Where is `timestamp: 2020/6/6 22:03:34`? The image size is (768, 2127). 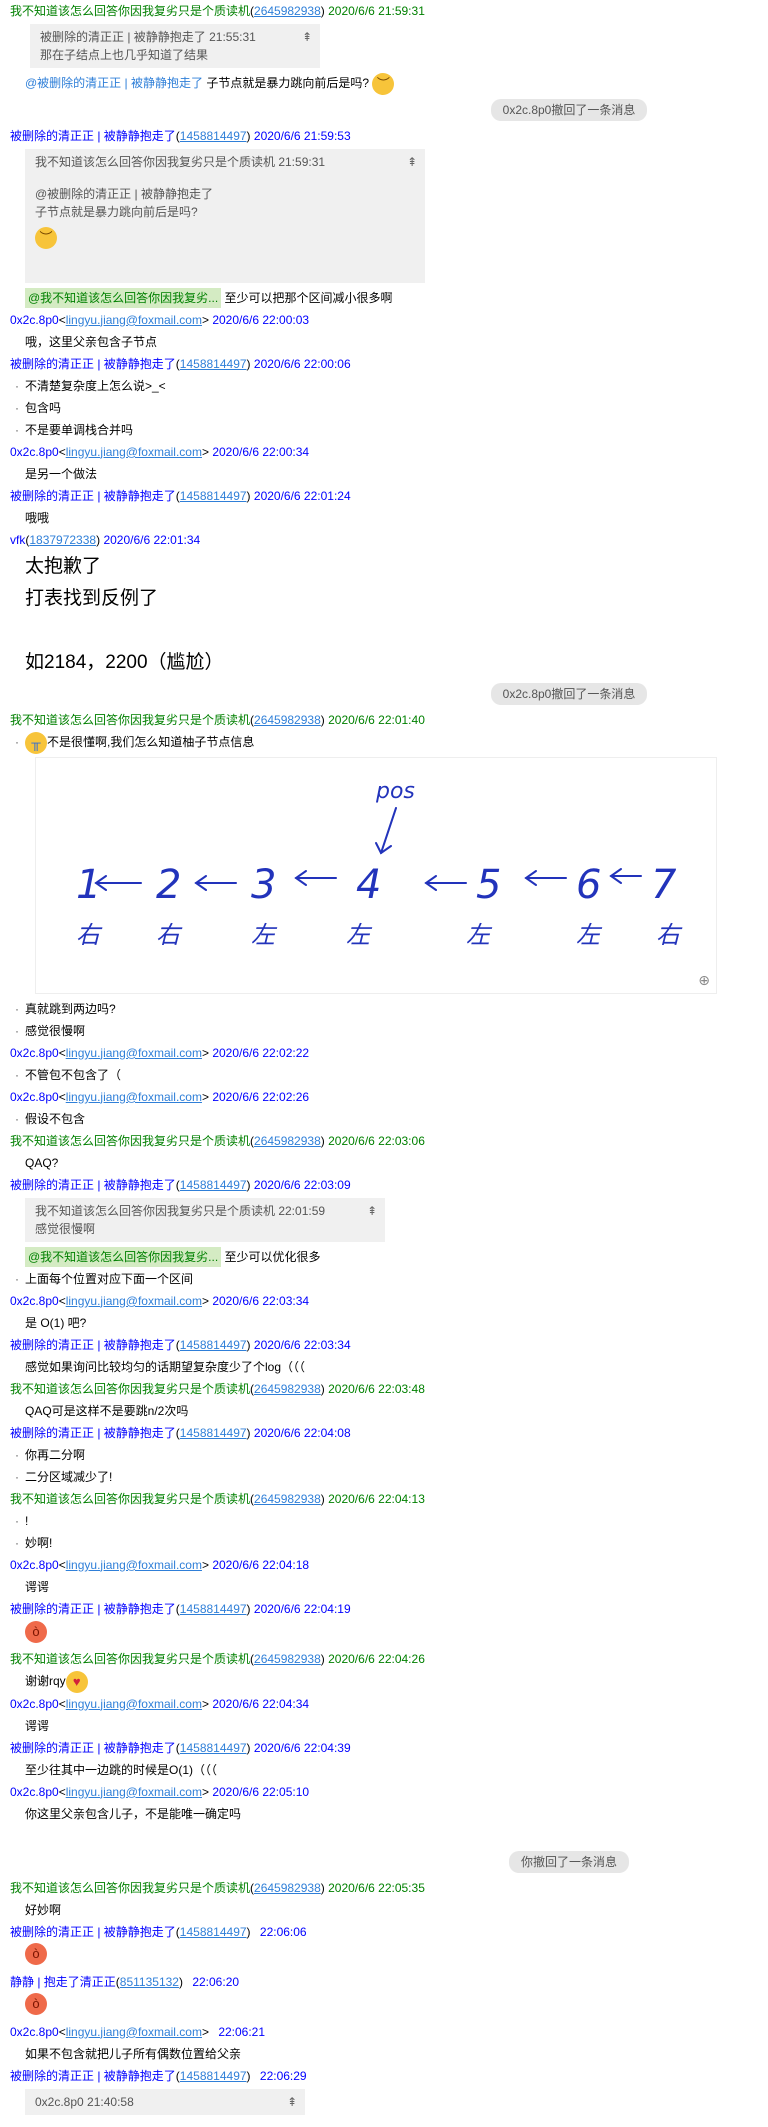 timestamp: 2020/6/6 22:03:34 is located at coordinates (261, 1300).